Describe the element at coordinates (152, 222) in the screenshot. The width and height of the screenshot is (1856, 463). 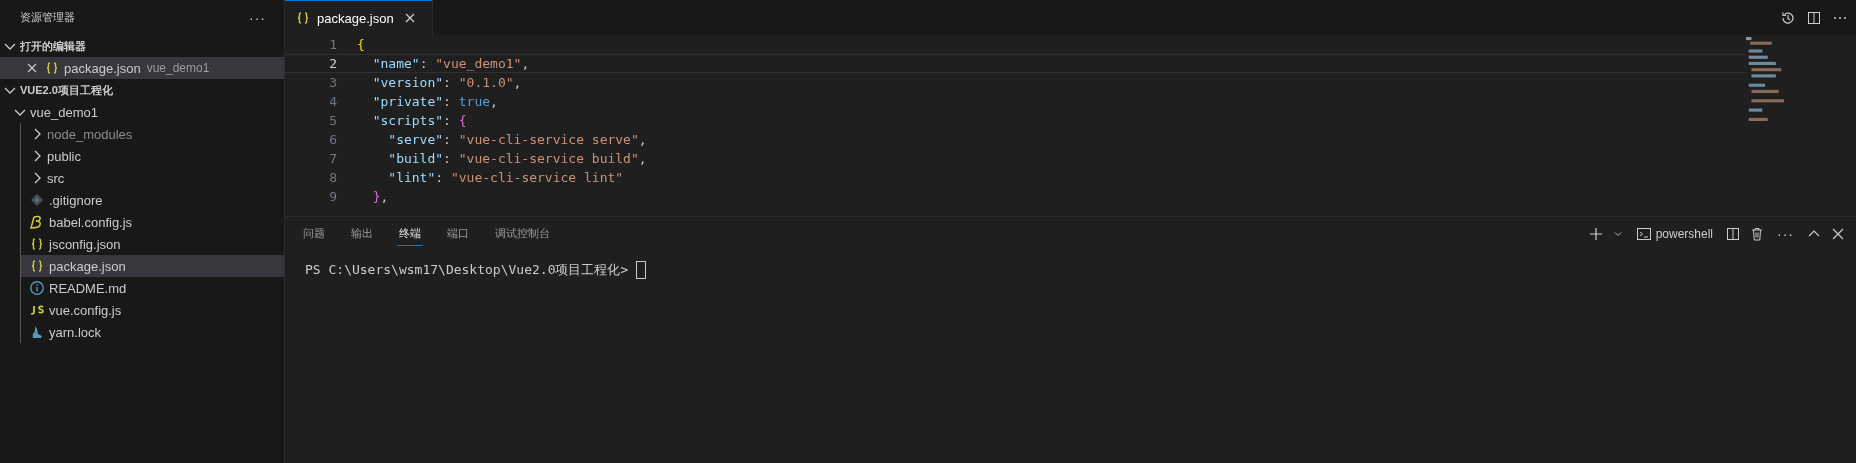
I see `file-item: babel.config.js` at that location.